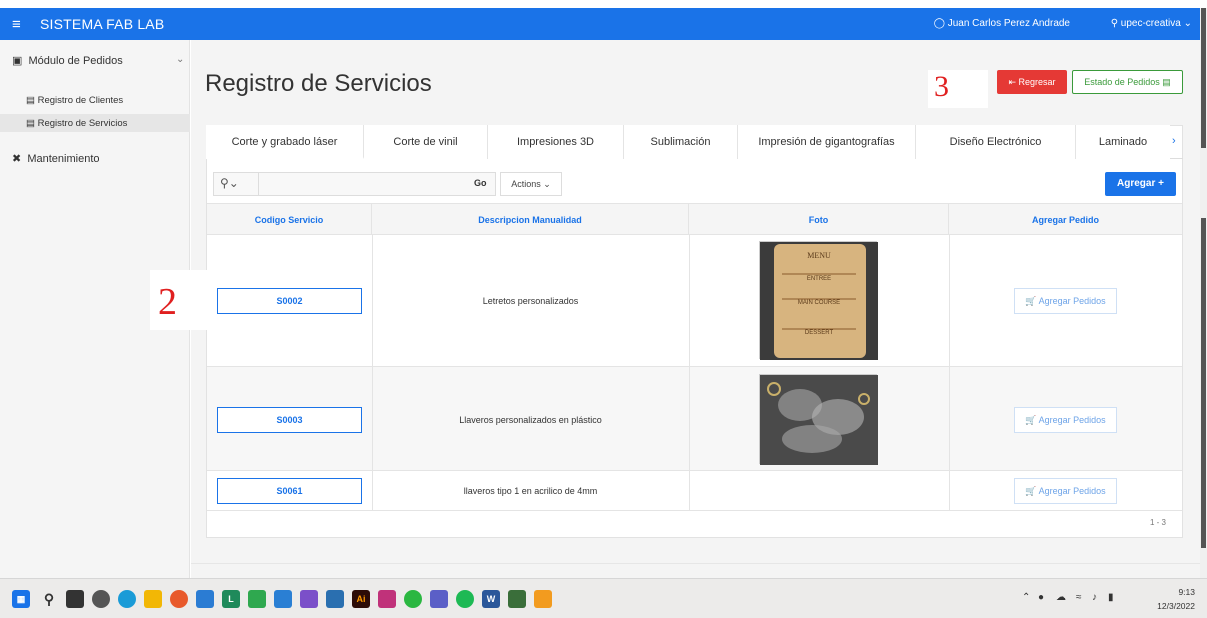  What do you see at coordinates (1151, 23) in the screenshot?
I see `workspace-menu: ⚲ upec-creativa ⌄` at bounding box center [1151, 23].